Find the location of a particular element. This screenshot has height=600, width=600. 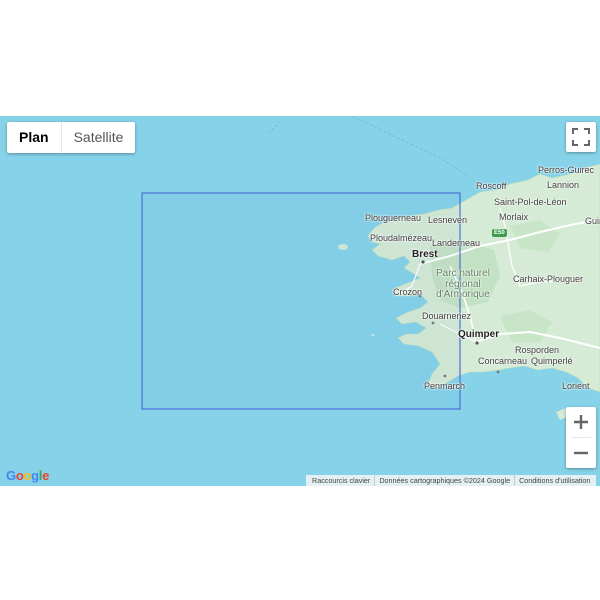

logo-letter: o is located at coordinates (27, 475).